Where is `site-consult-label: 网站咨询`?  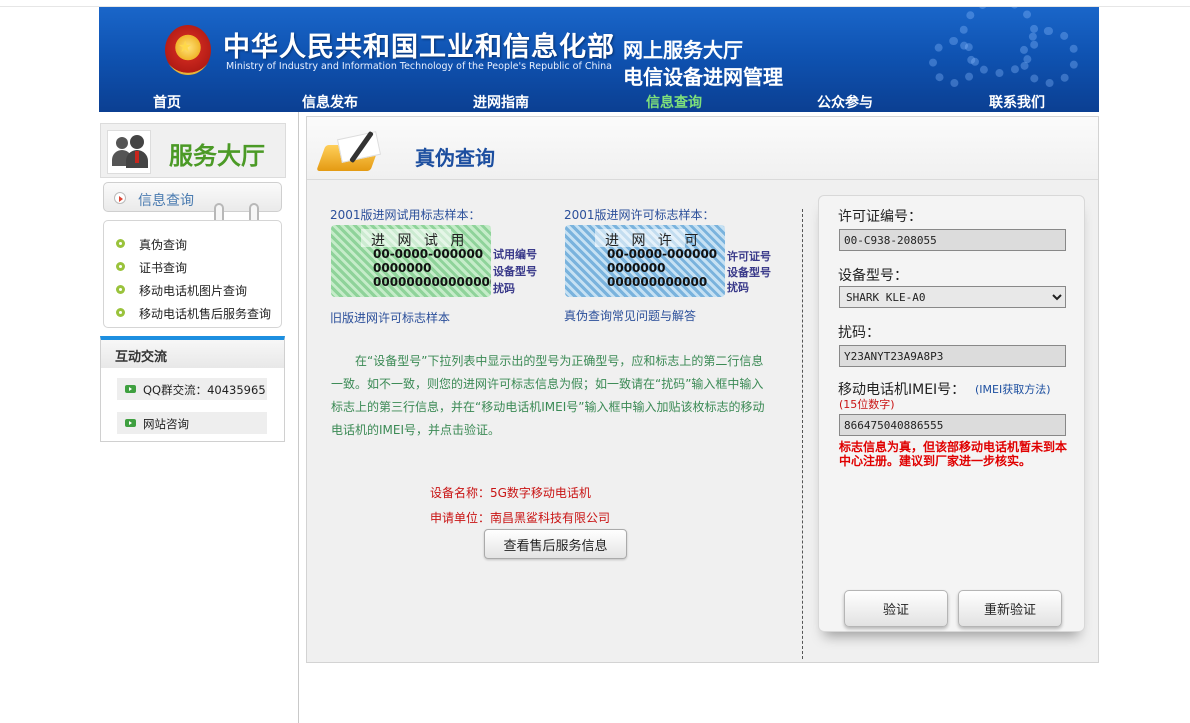 site-consult-label: 网站咨询 is located at coordinates (166, 424).